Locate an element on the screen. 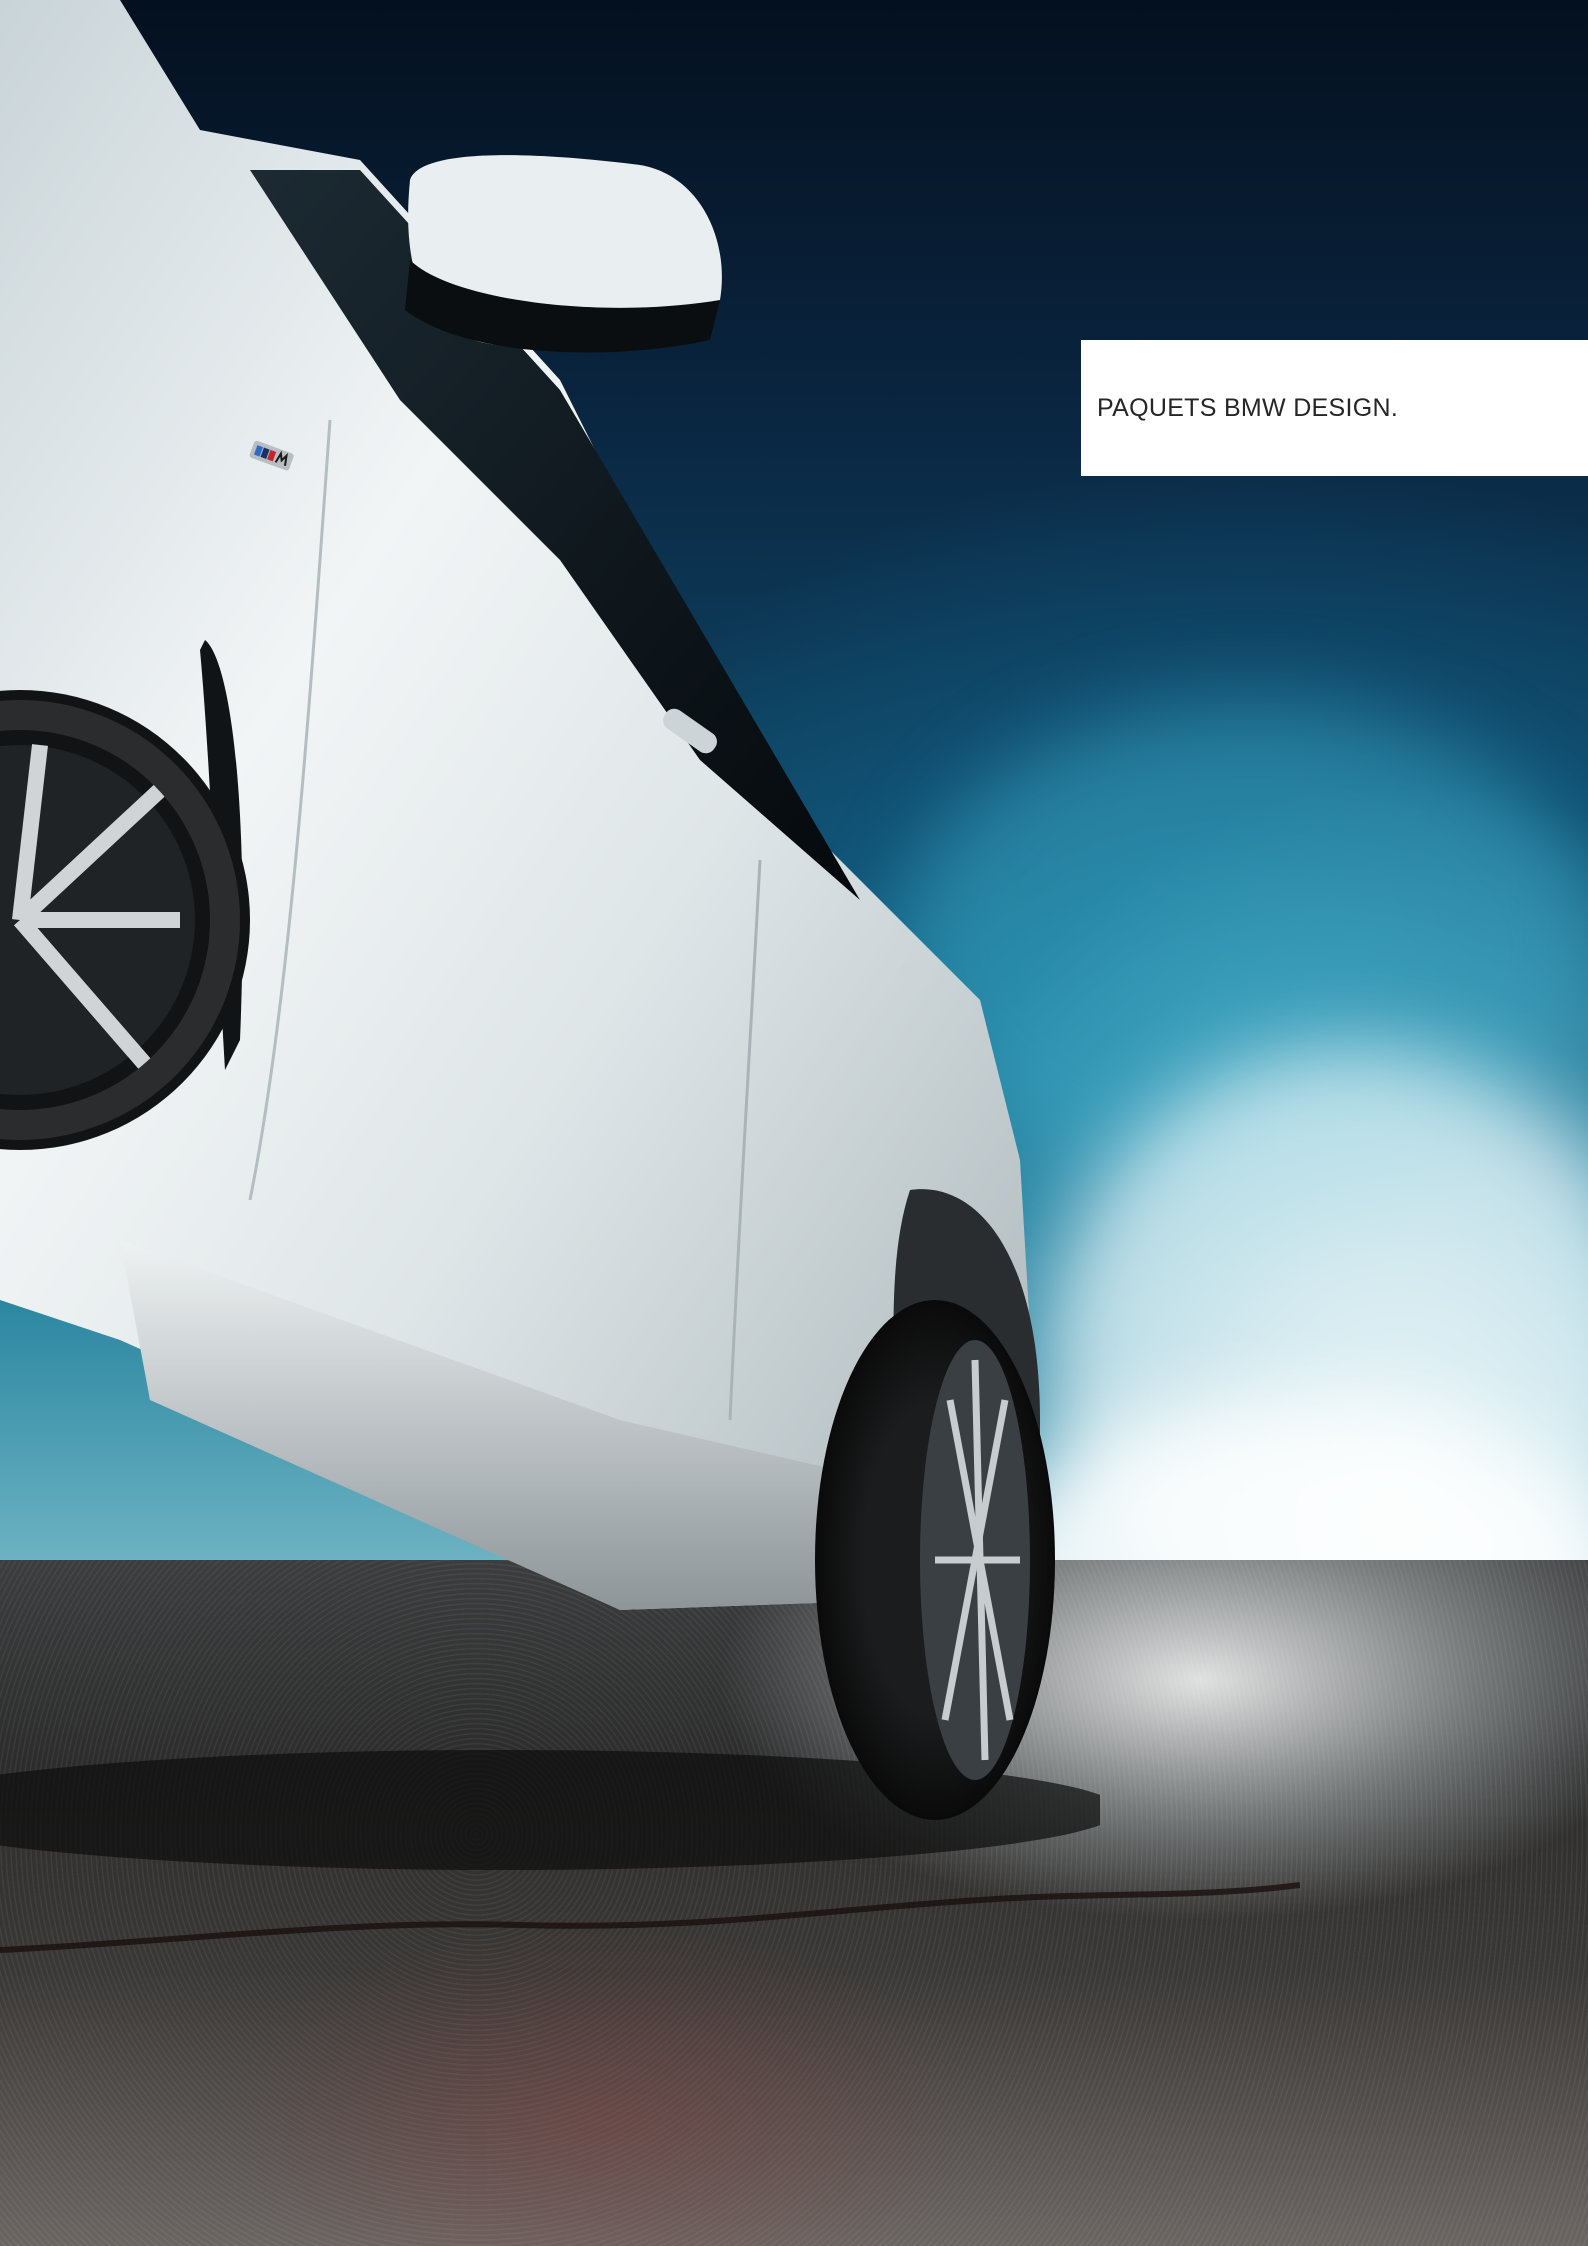 The width and height of the screenshot is (1588, 2246). section-title-box: PAQUETS BMW DESIGN. is located at coordinates (1334, 408).